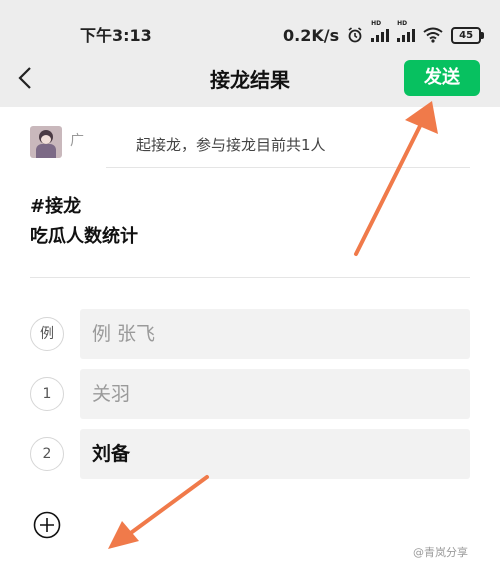 The height and width of the screenshot is (569, 500). I want to click on avatar, so click(46, 142).